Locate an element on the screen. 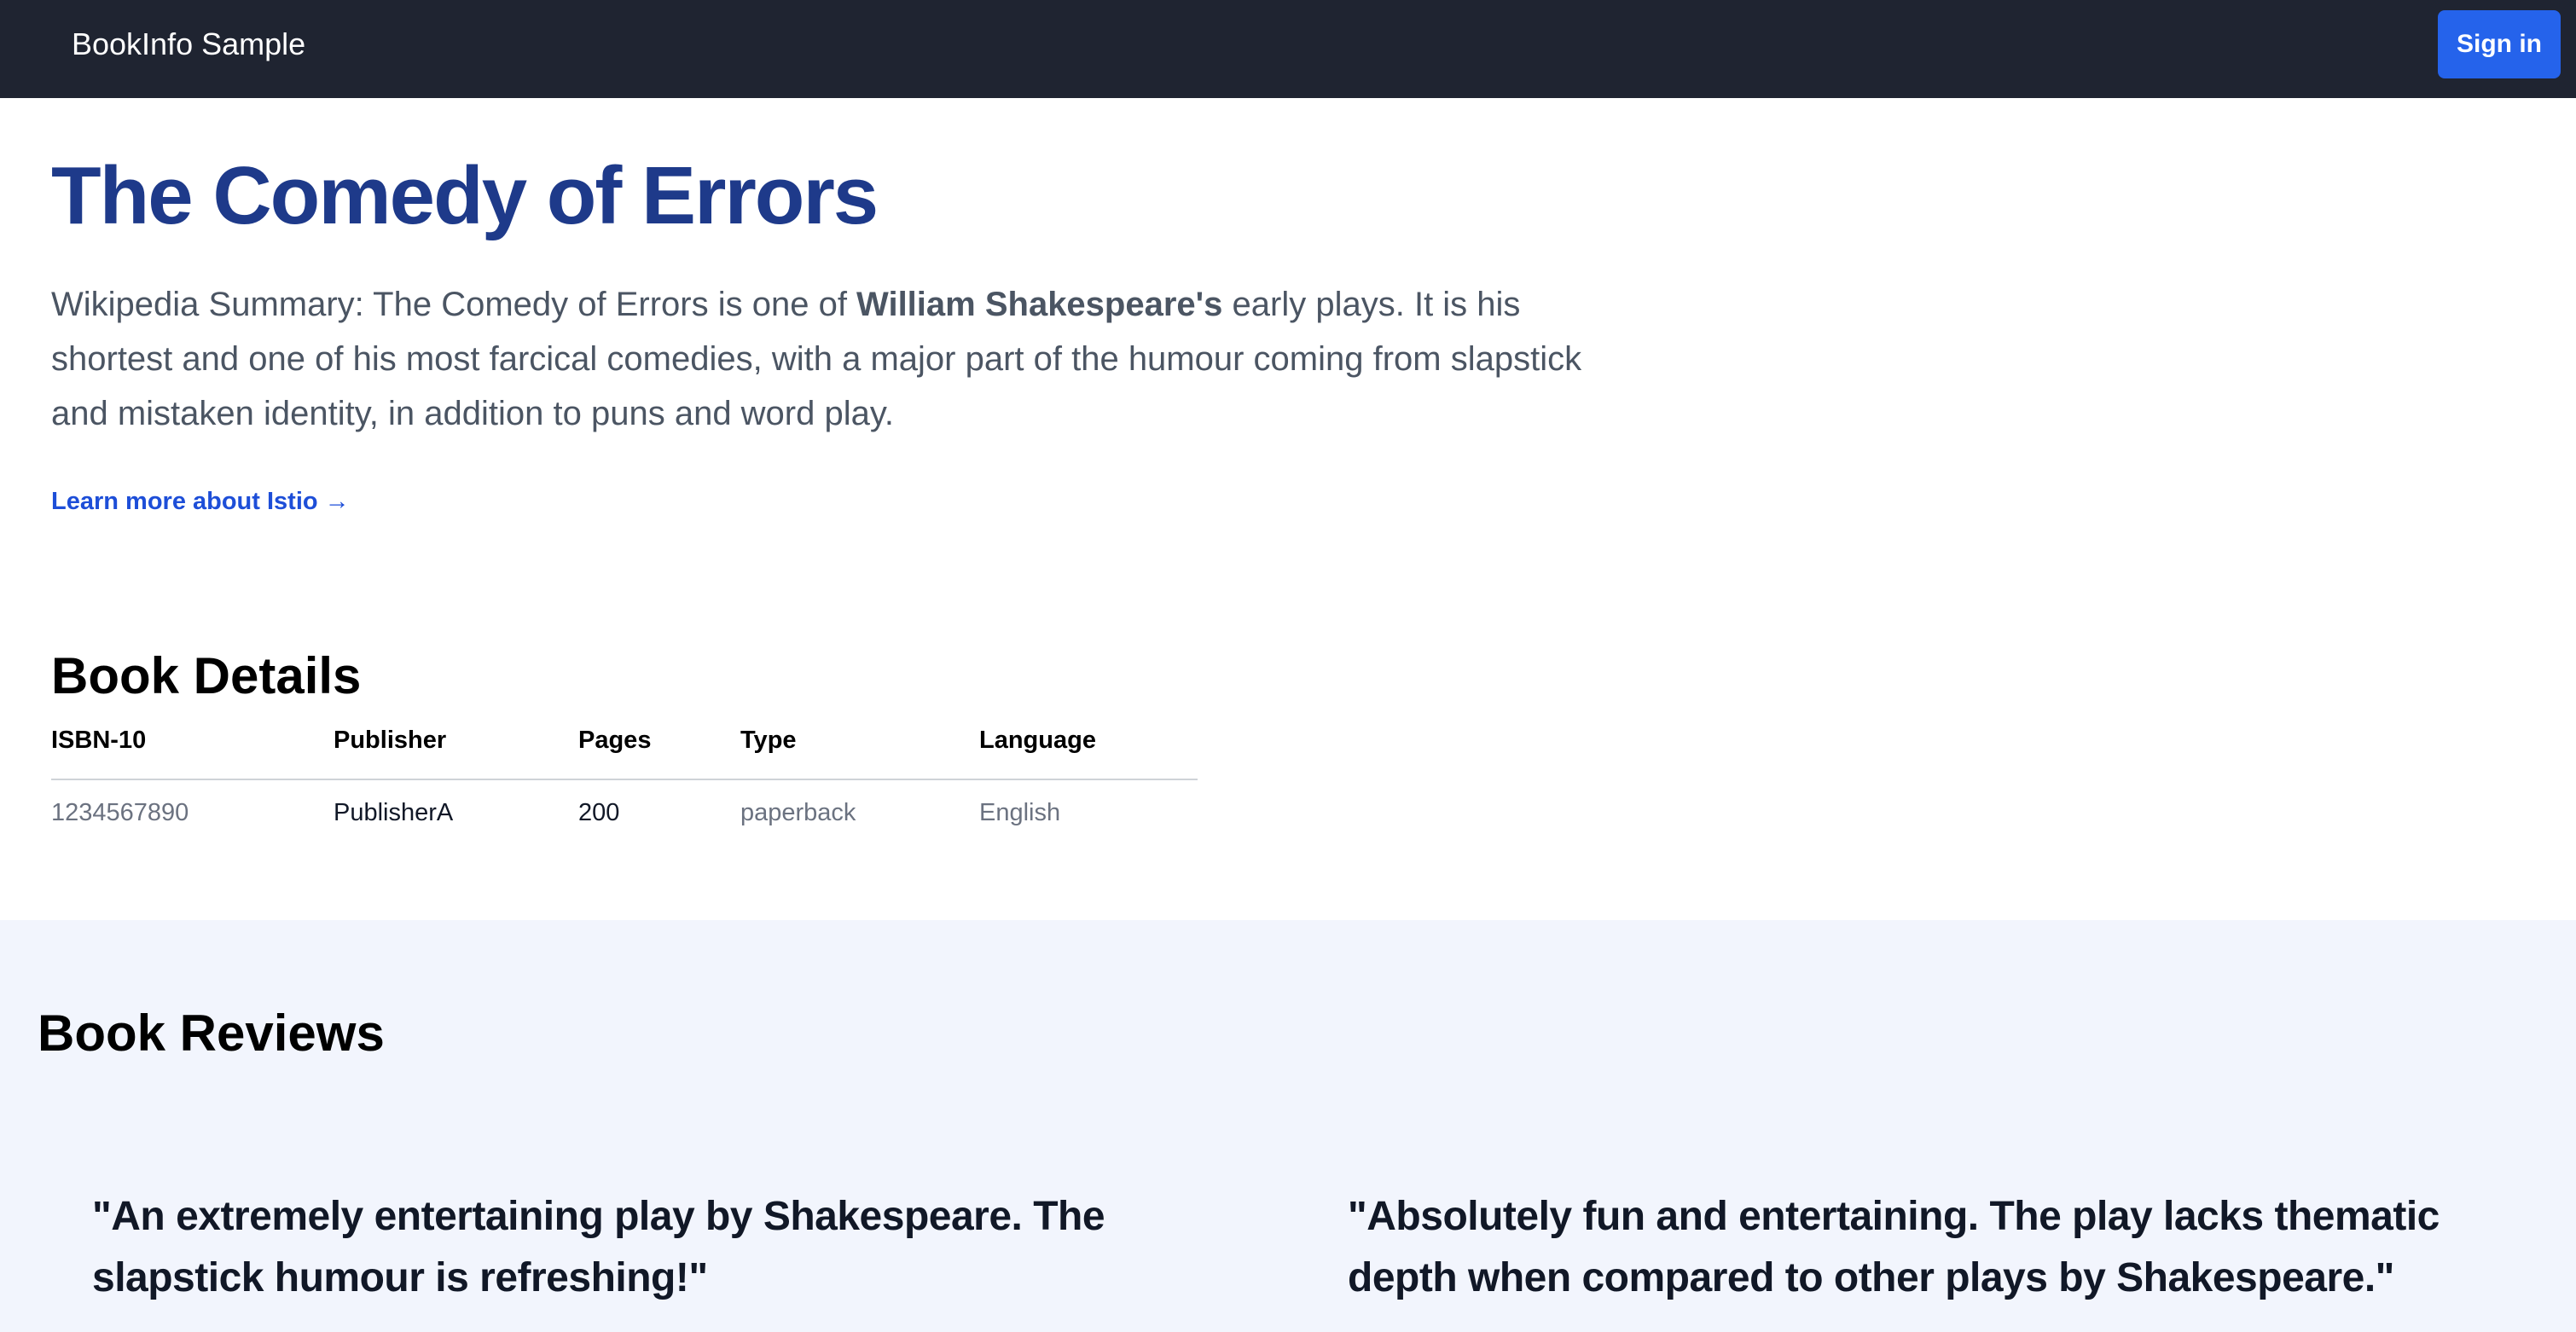 The height and width of the screenshot is (1332, 2576). summary-author: William Shakespeare's is located at coordinates (1039, 304).